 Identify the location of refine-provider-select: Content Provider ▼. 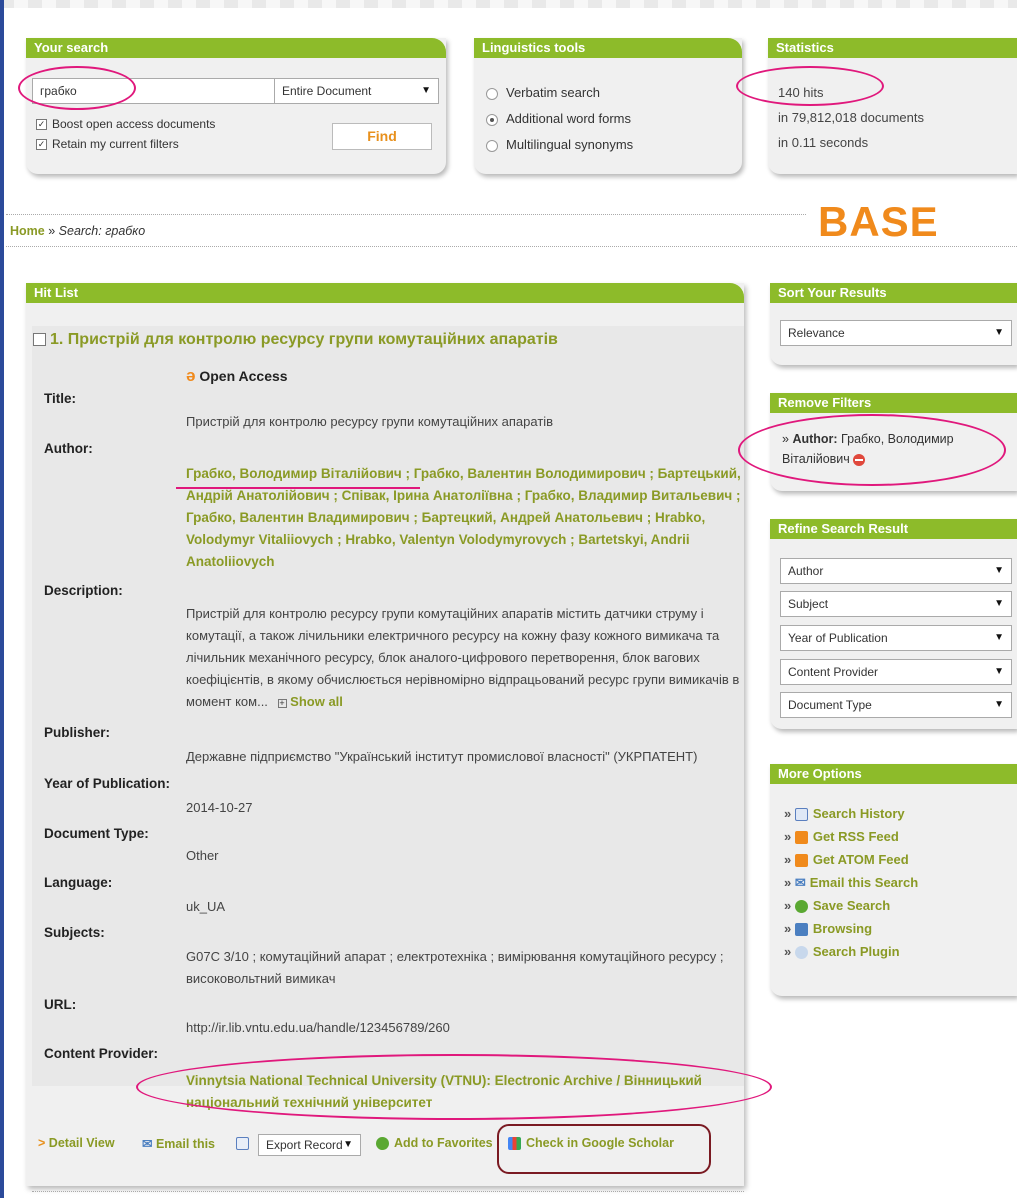
(896, 672).